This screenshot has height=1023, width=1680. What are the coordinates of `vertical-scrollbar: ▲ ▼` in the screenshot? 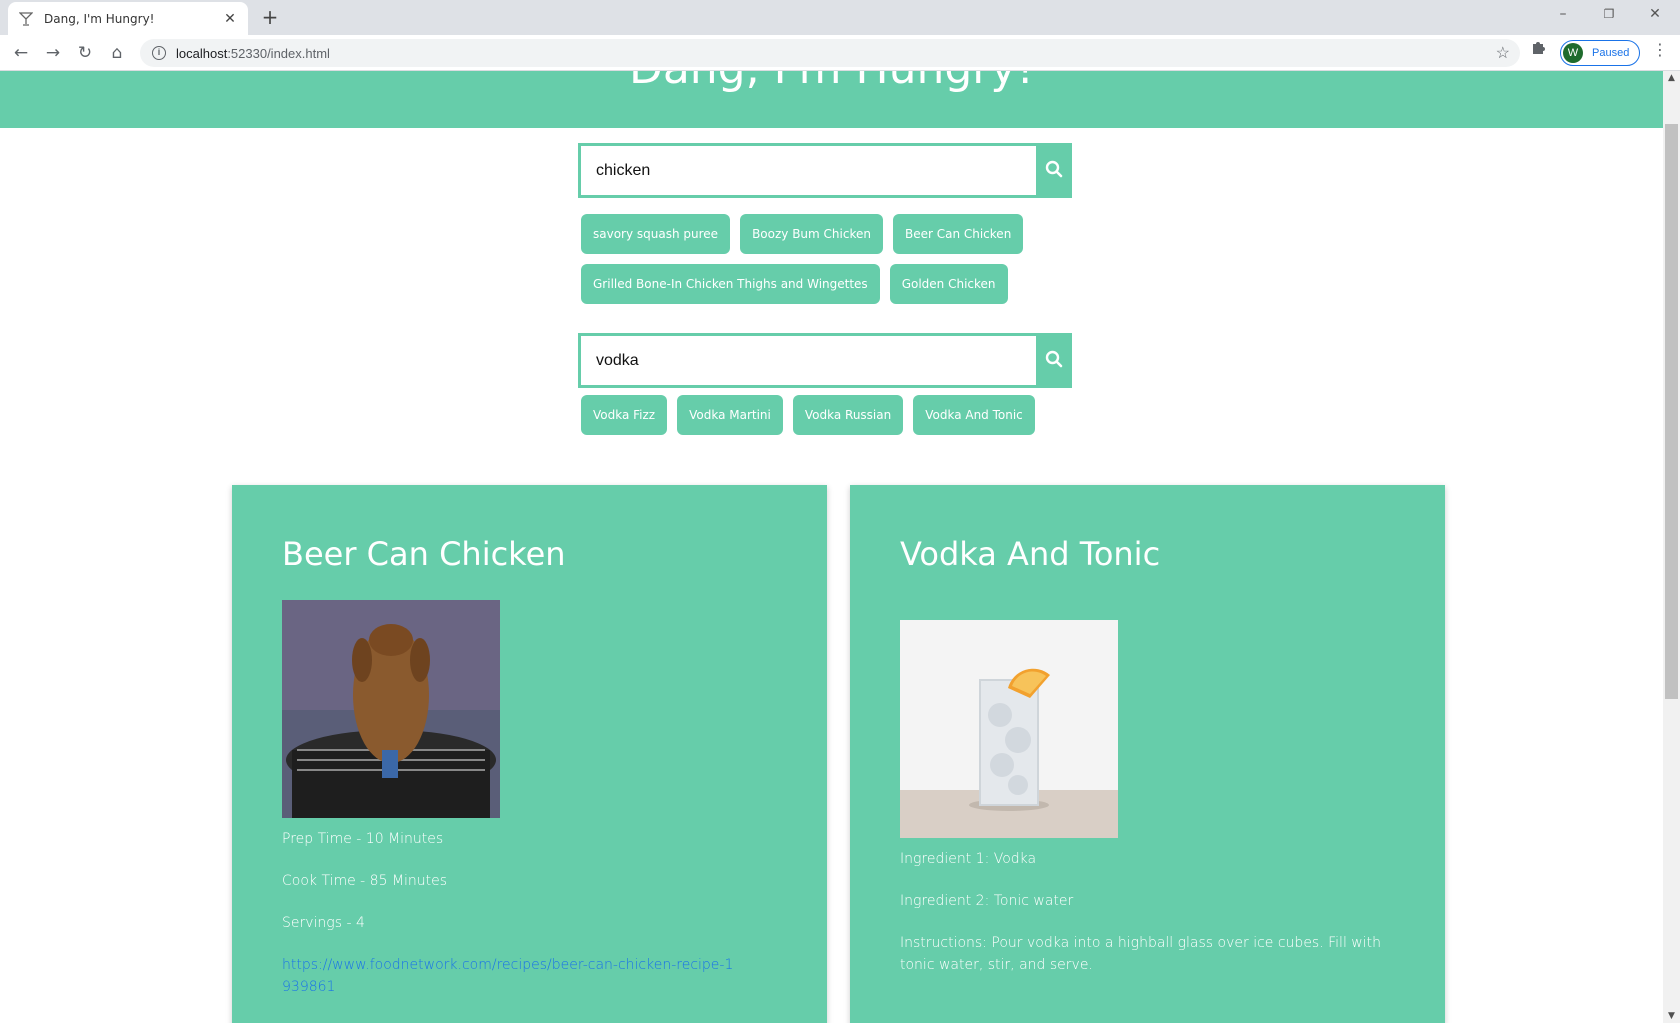 It's located at (1671, 547).